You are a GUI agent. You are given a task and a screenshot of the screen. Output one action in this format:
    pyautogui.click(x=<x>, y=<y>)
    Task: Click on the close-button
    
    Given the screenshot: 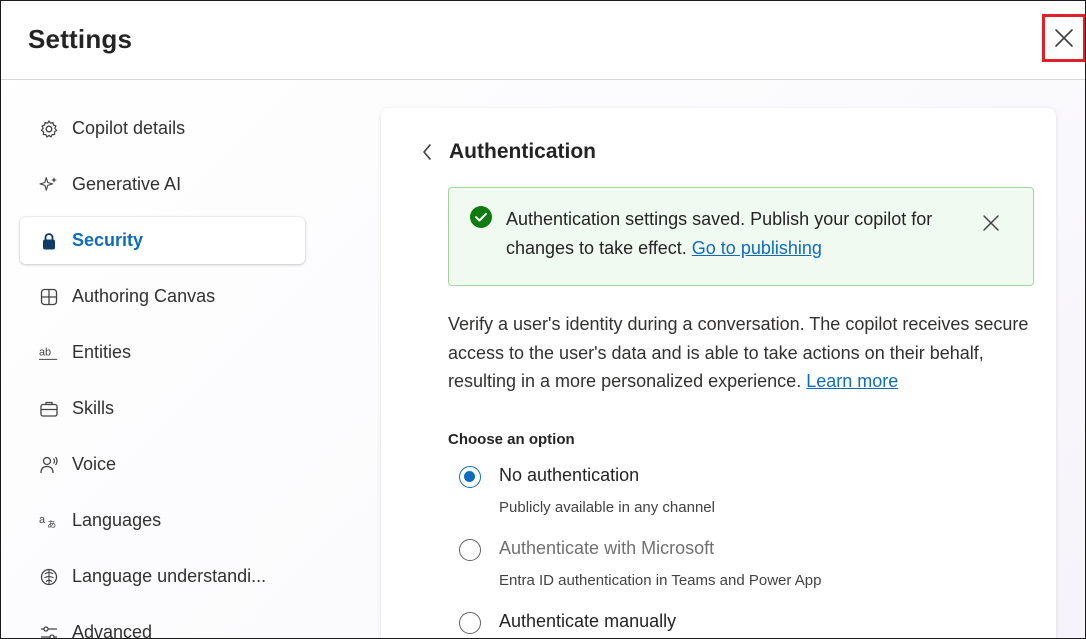 What is the action you would take?
    pyautogui.click(x=1063, y=38)
    